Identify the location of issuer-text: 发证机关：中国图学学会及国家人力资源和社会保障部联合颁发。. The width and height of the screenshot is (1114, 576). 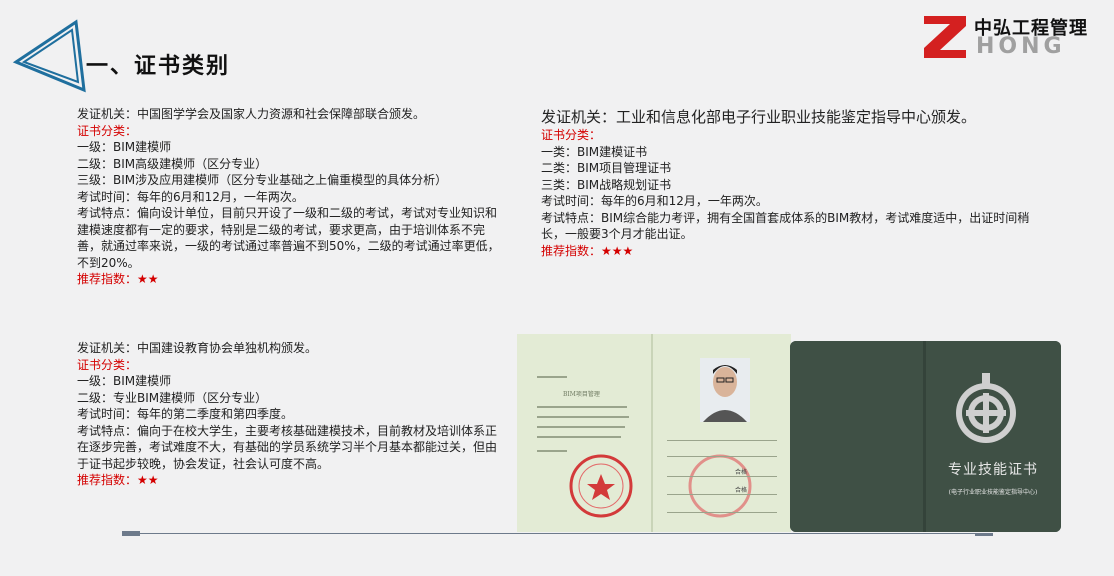
(251, 114).